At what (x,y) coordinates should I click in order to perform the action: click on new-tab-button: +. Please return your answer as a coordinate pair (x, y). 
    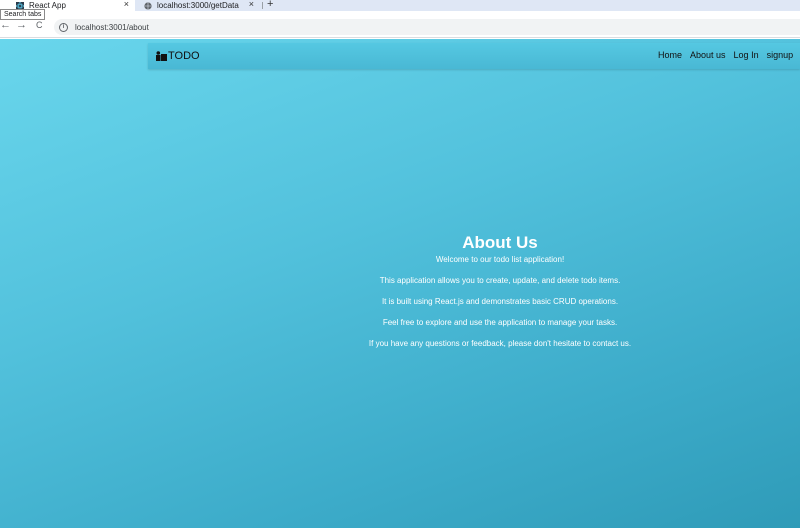
    Looking at the image, I should click on (270, 5).